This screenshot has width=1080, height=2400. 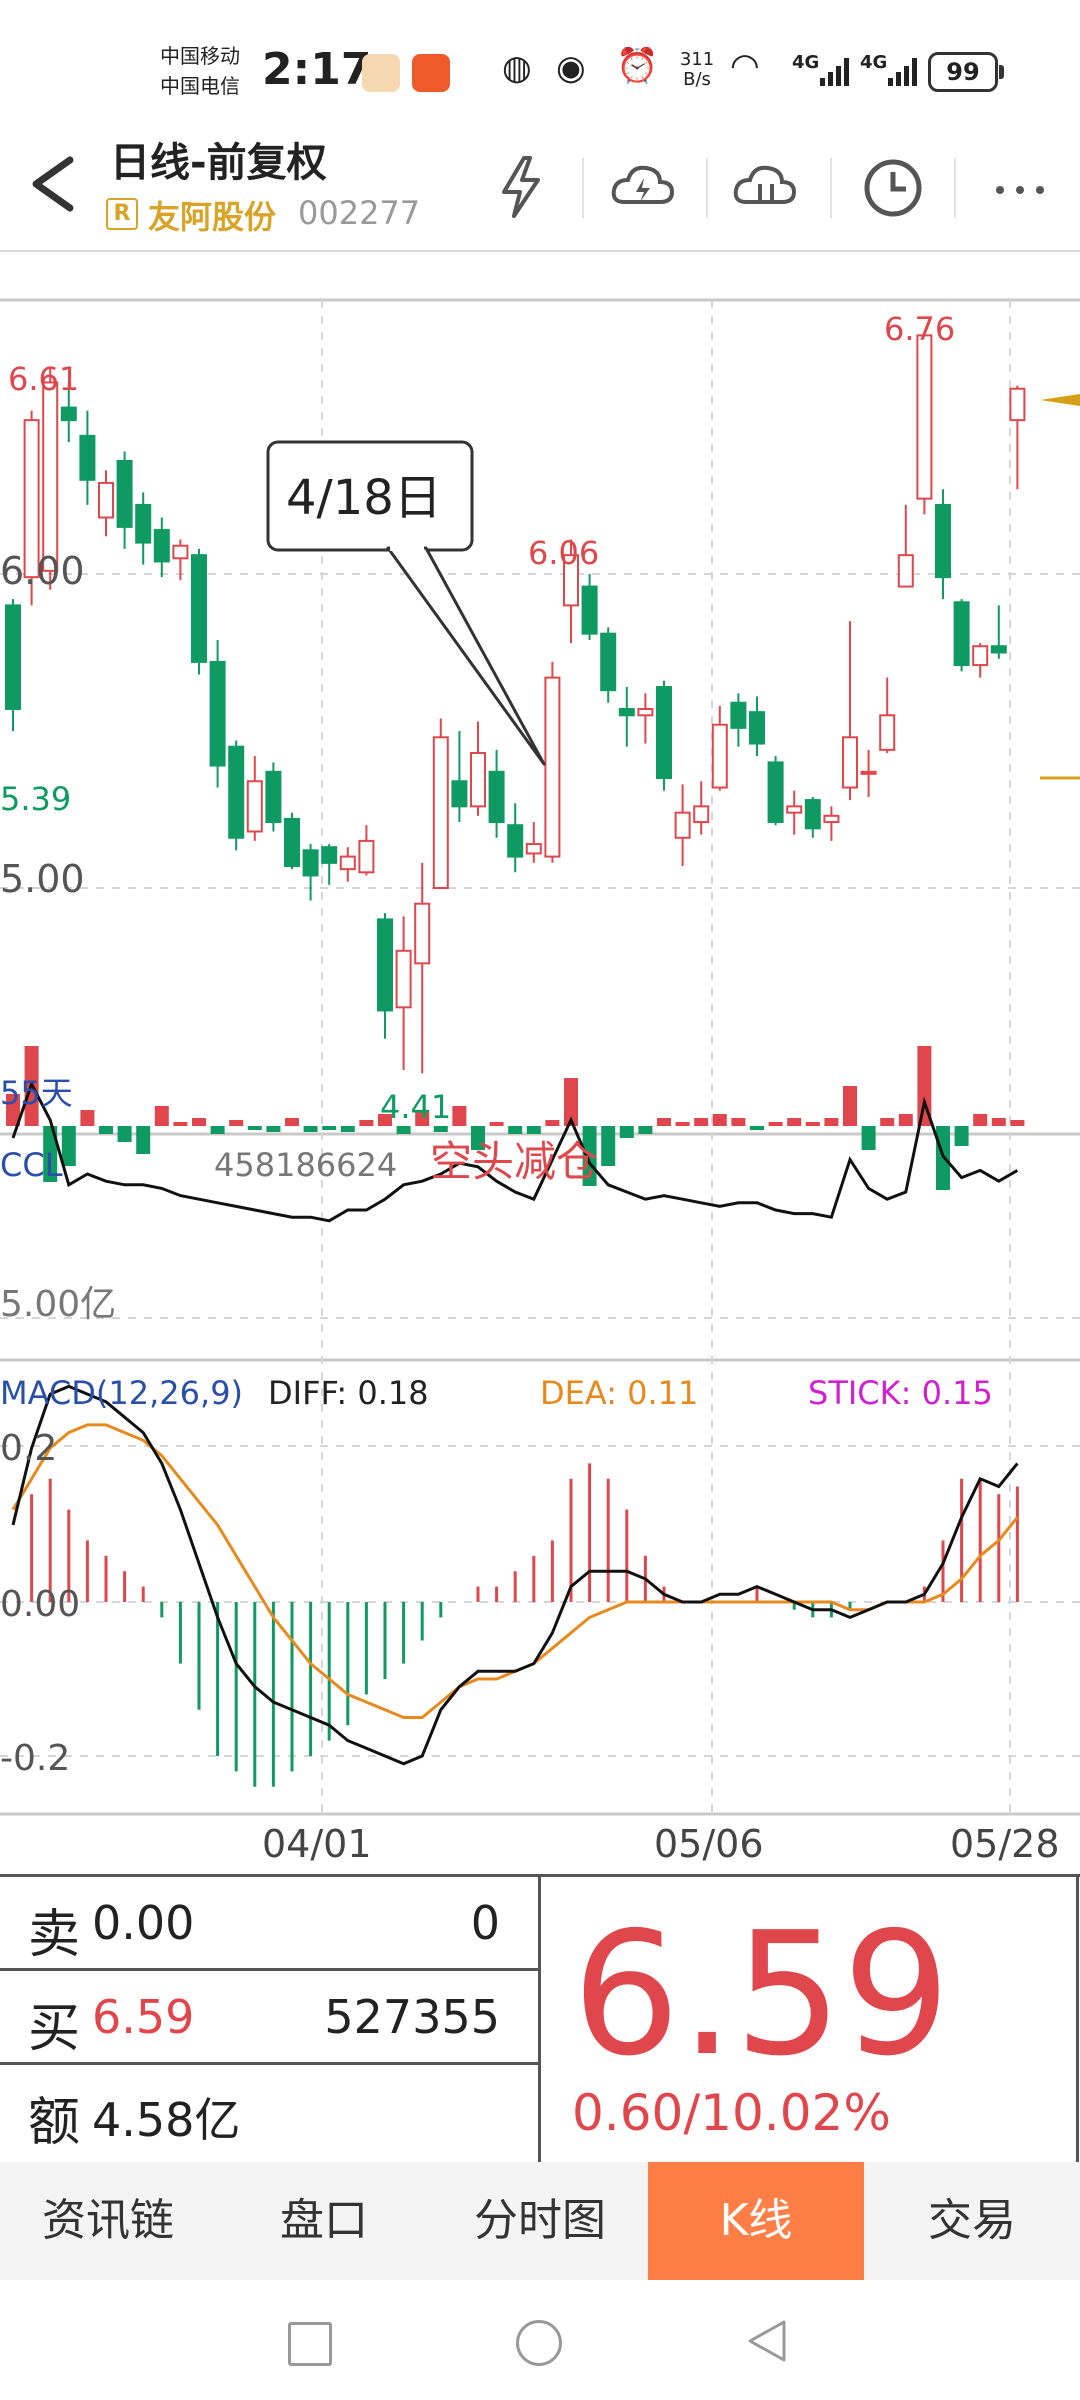 What do you see at coordinates (514, 1161) in the screenshot?
I see `ccl-status: 空头减仓` at bounding box center [514, 1161].